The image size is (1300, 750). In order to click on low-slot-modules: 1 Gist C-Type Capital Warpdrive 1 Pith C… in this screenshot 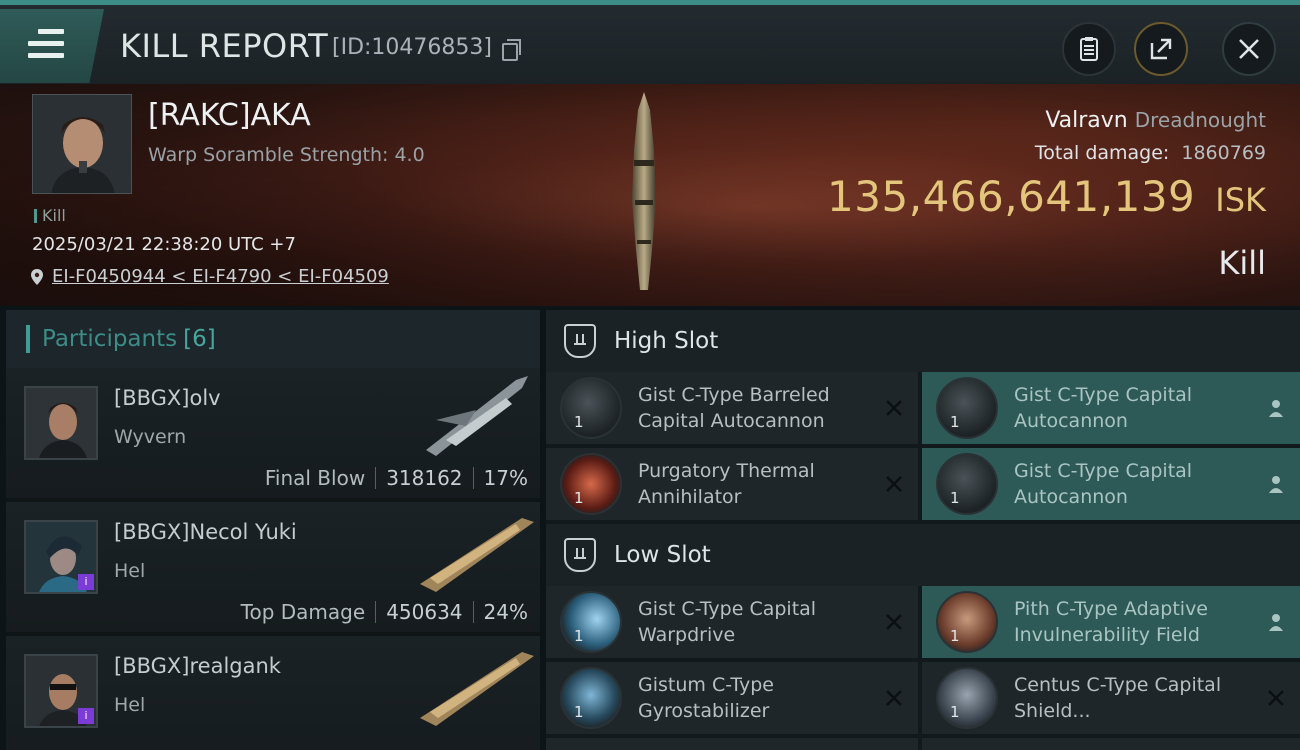, I will do `click(923, 660)`.